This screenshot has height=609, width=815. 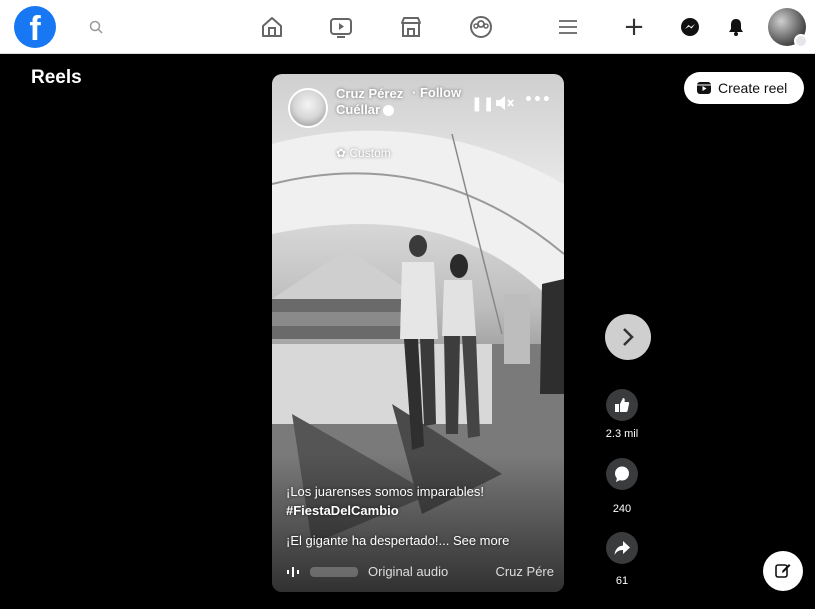 I want to click on share-icon, so click(x=622, y=548).